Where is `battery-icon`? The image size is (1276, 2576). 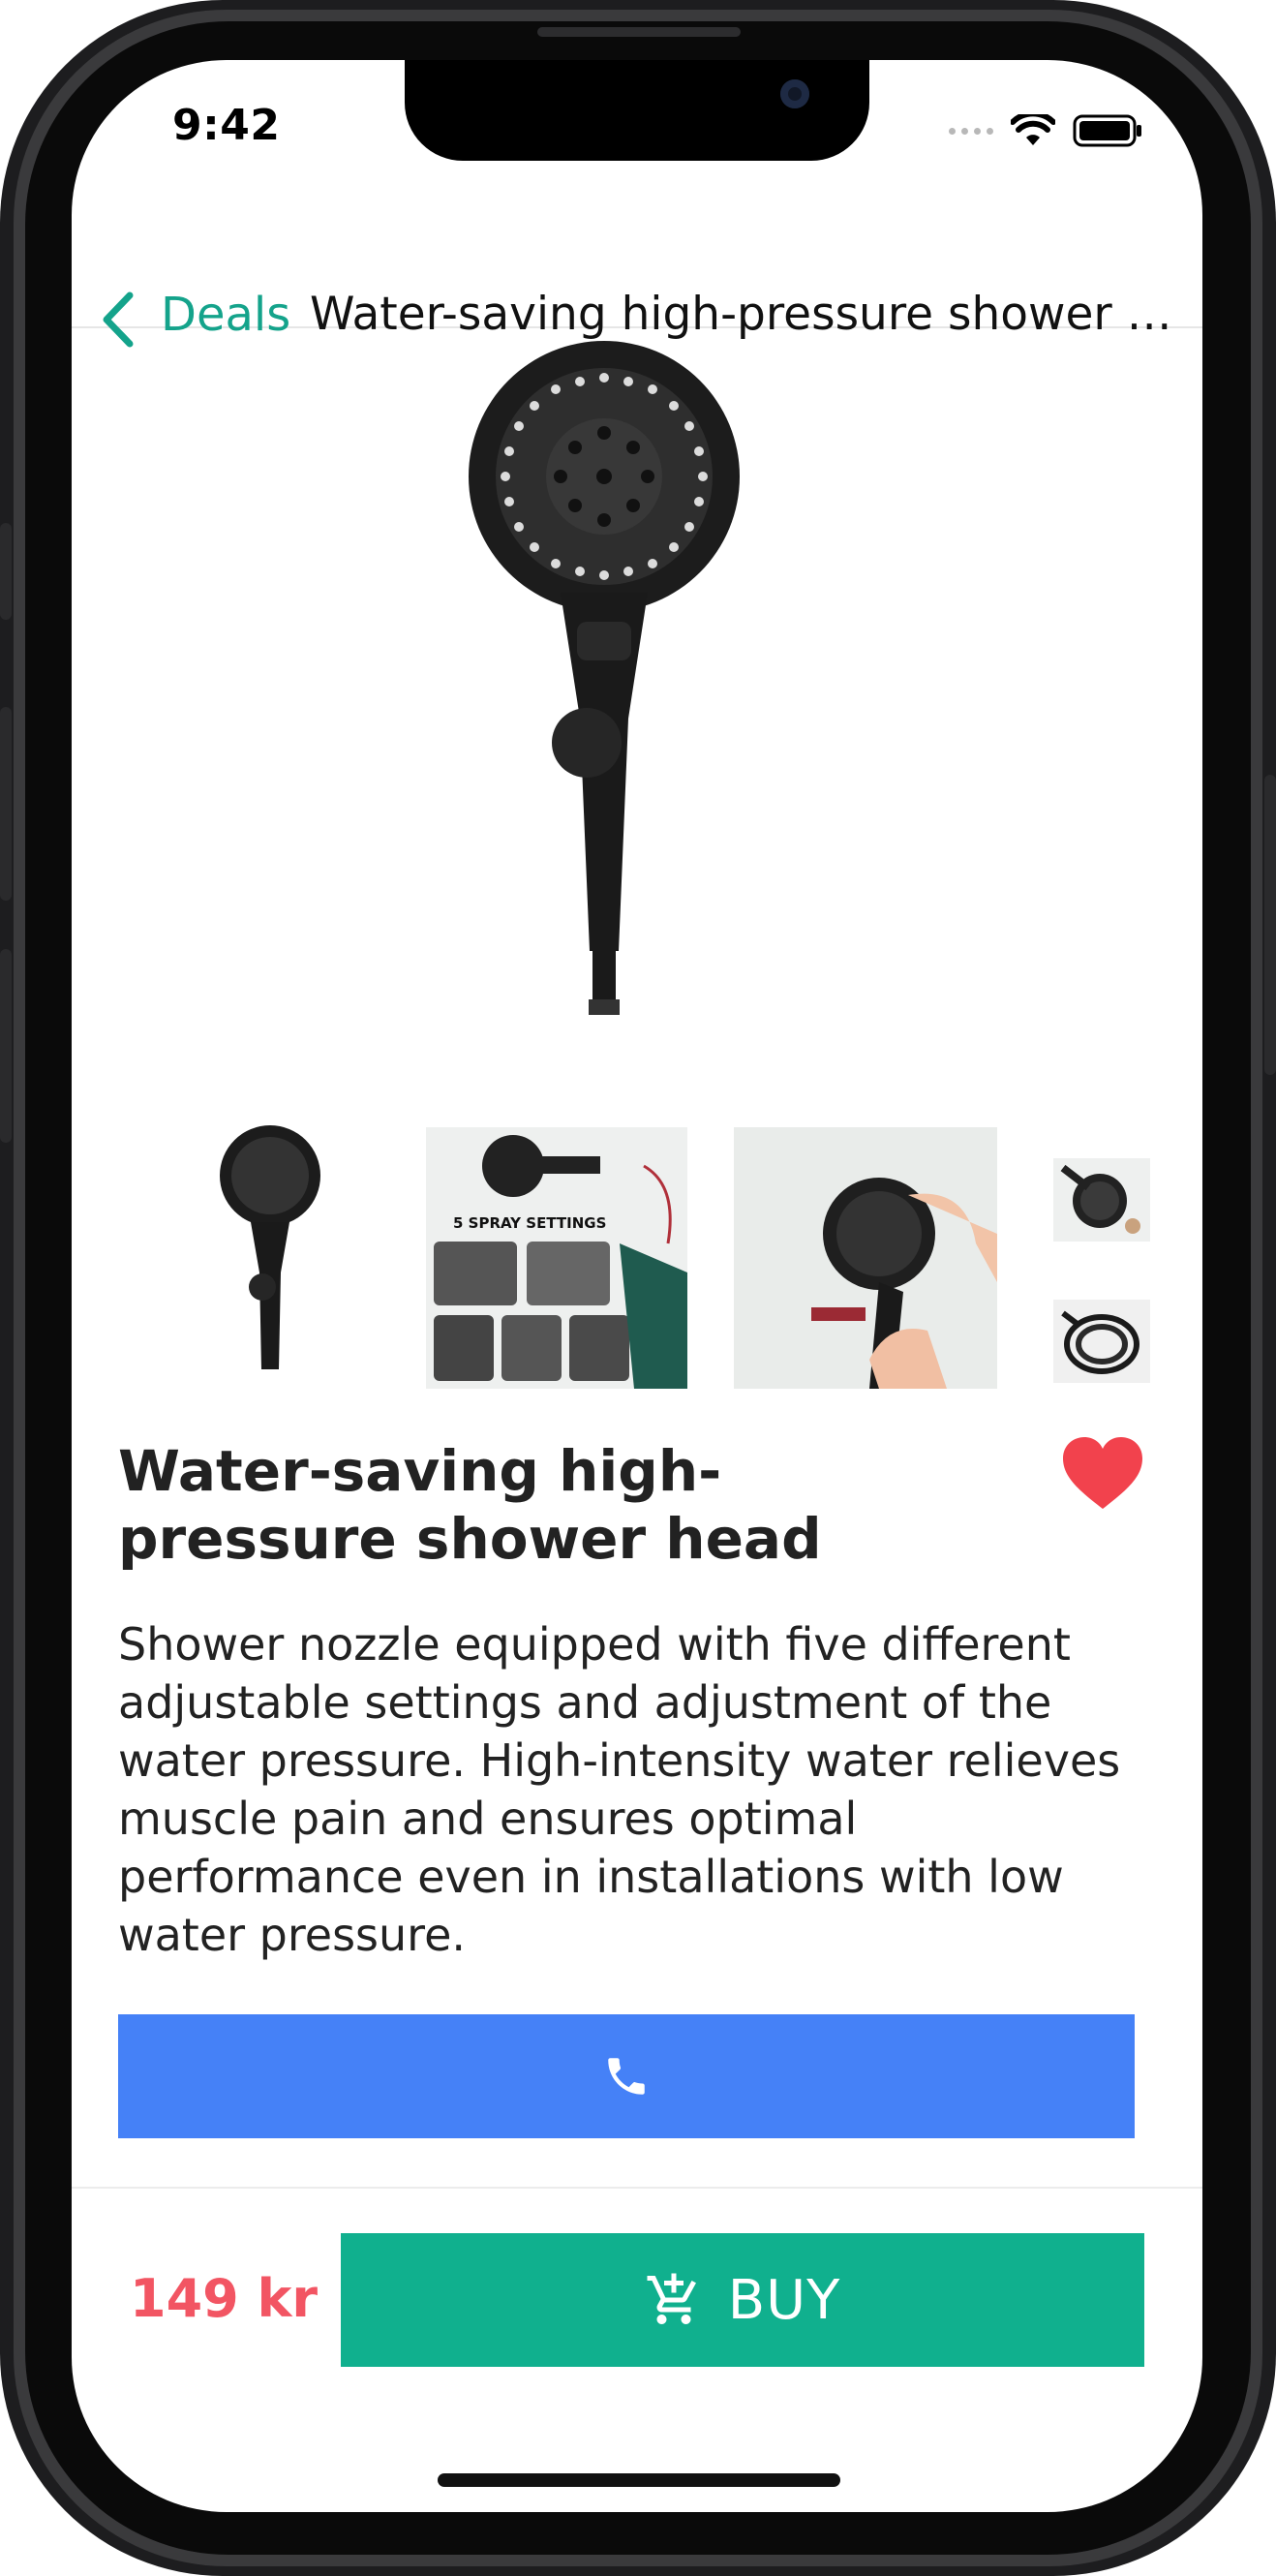 battery-icon is located at coordinates (1107, 130).